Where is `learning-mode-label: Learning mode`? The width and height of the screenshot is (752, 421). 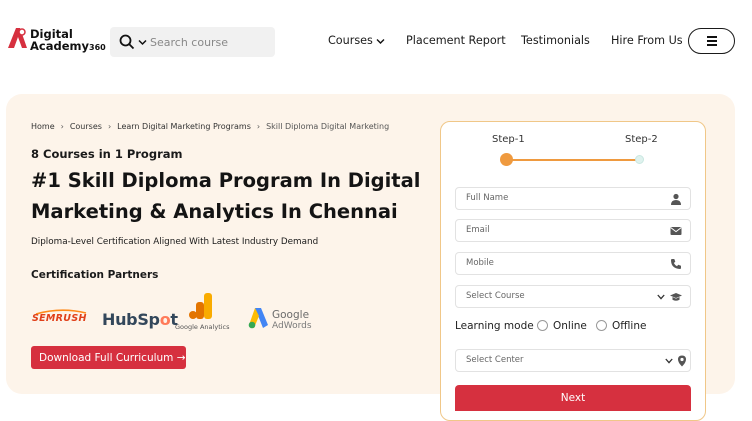
learning-mode-label: Learning mode is located at coordinates (494, 326).